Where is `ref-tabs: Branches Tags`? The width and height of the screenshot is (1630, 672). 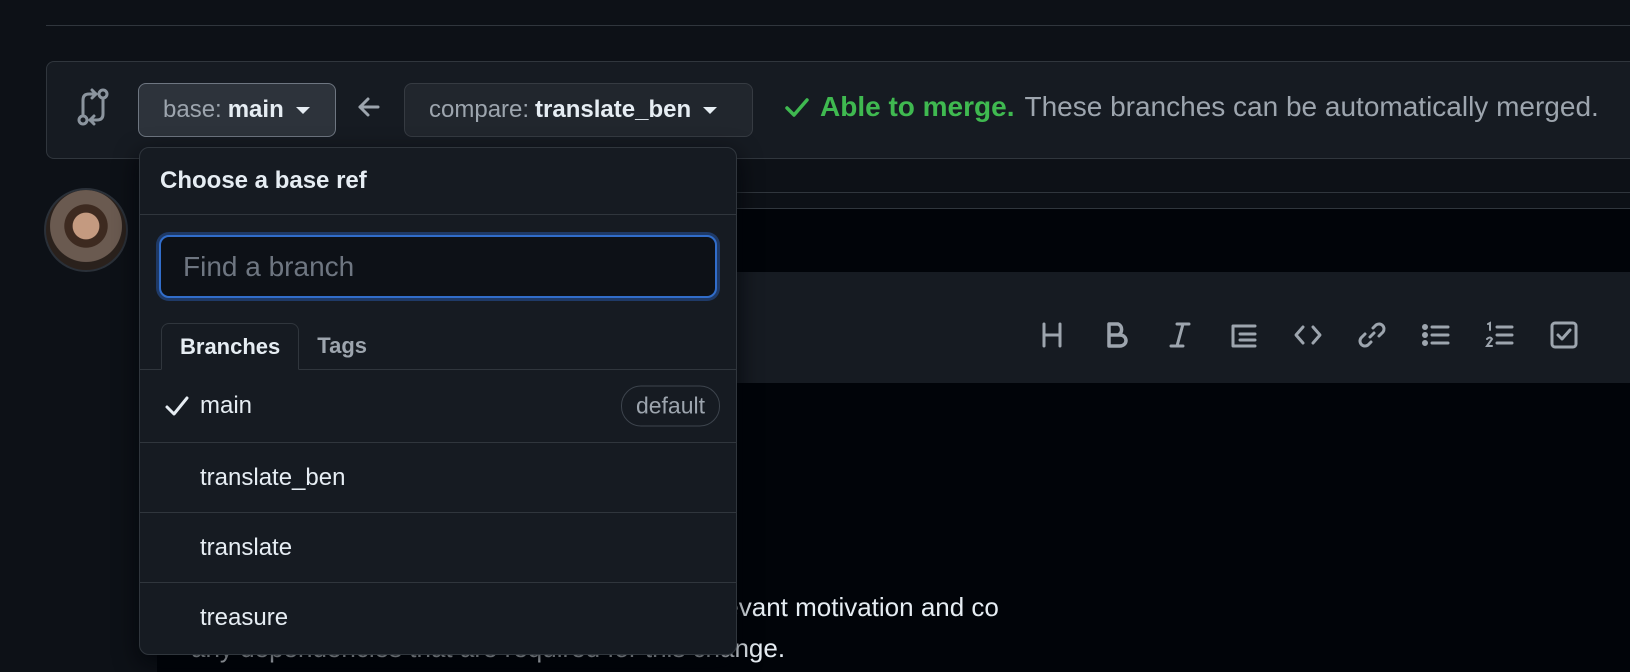 ref-tabs: Branches Tags is located at coordinates (438, 346).